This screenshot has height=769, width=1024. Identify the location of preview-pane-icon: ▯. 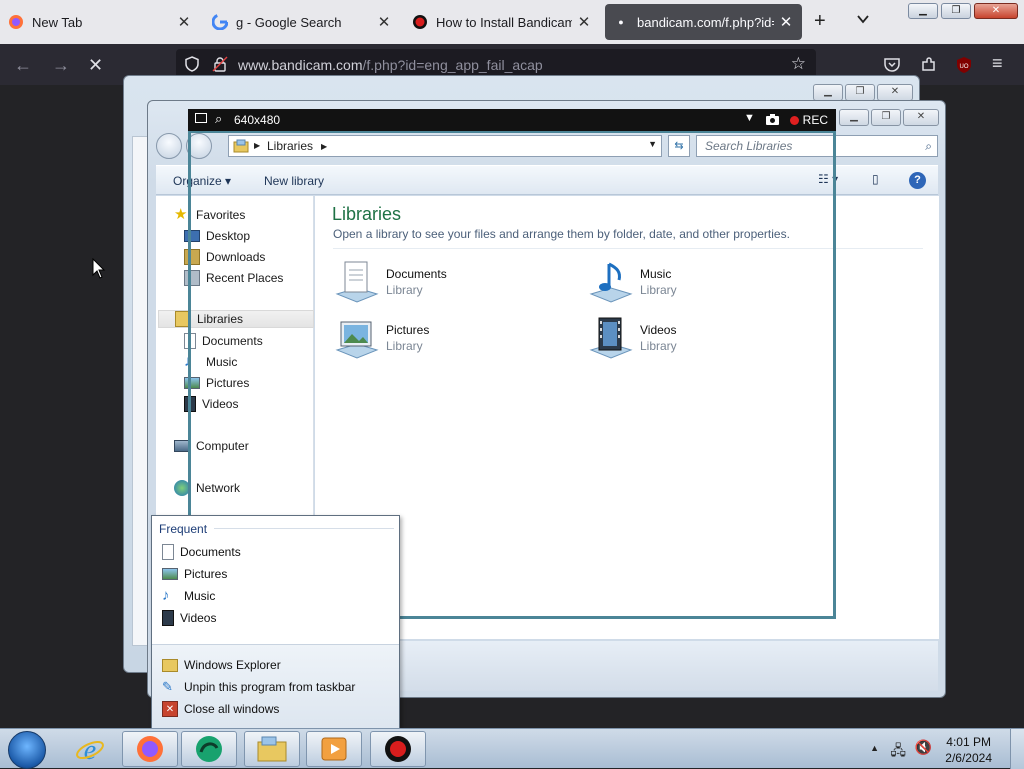
(875, 179).